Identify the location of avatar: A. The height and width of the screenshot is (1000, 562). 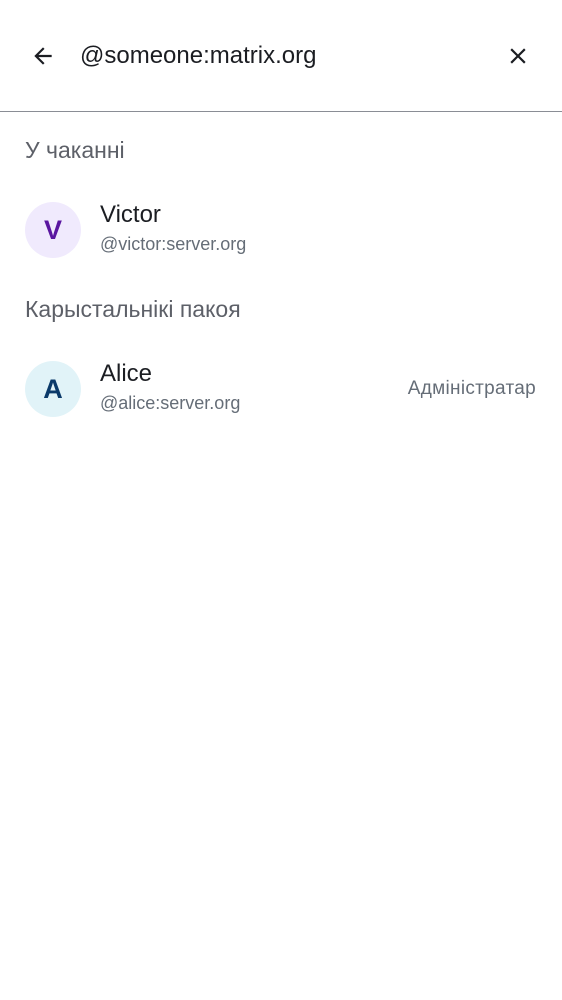
(53, 389).